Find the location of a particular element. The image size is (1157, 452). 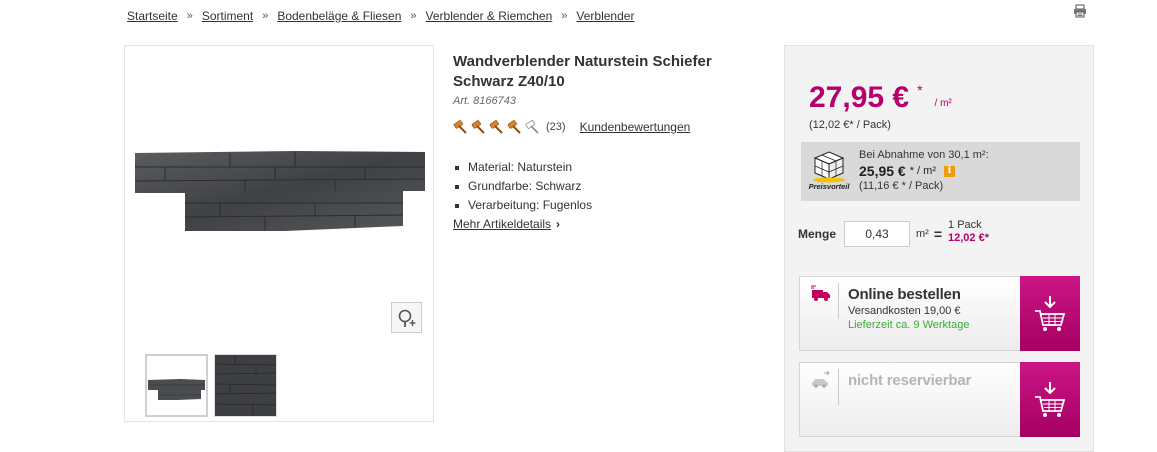

breadcrumb-link-sortiment: Sortiment is located at coordinates (227, 16).